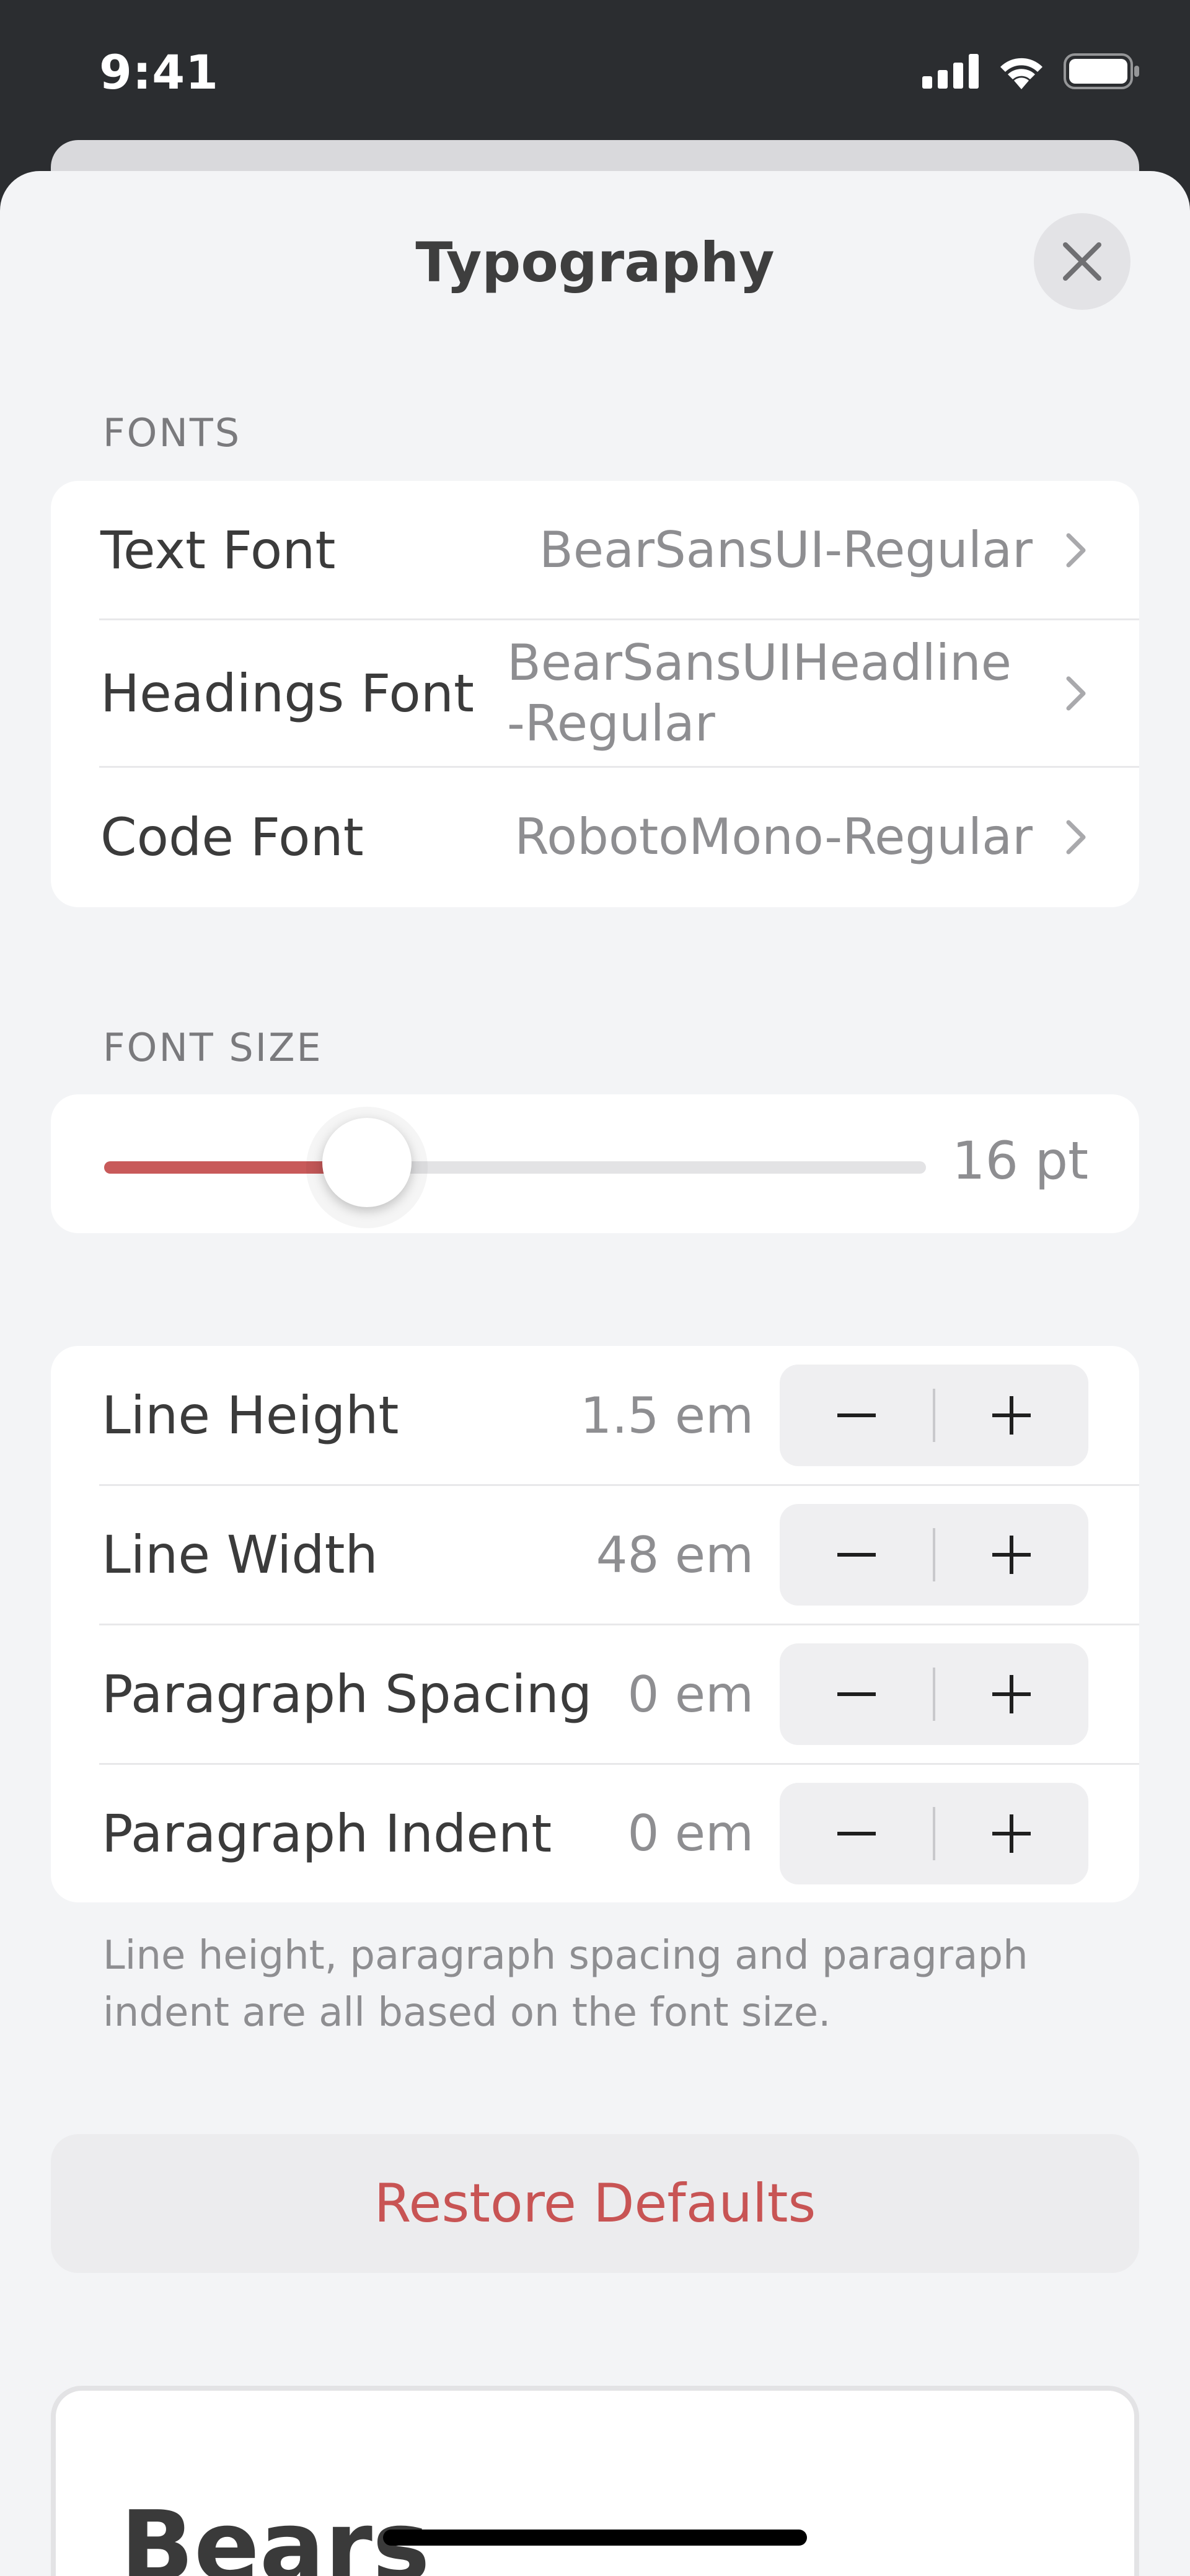 The image size is (1190, 2576). What do you see at coordinates (759, 663) in the screenshot?
I see `headings-font-value-line1: BearSansUIHeadline` at bounding box center [759, 663].